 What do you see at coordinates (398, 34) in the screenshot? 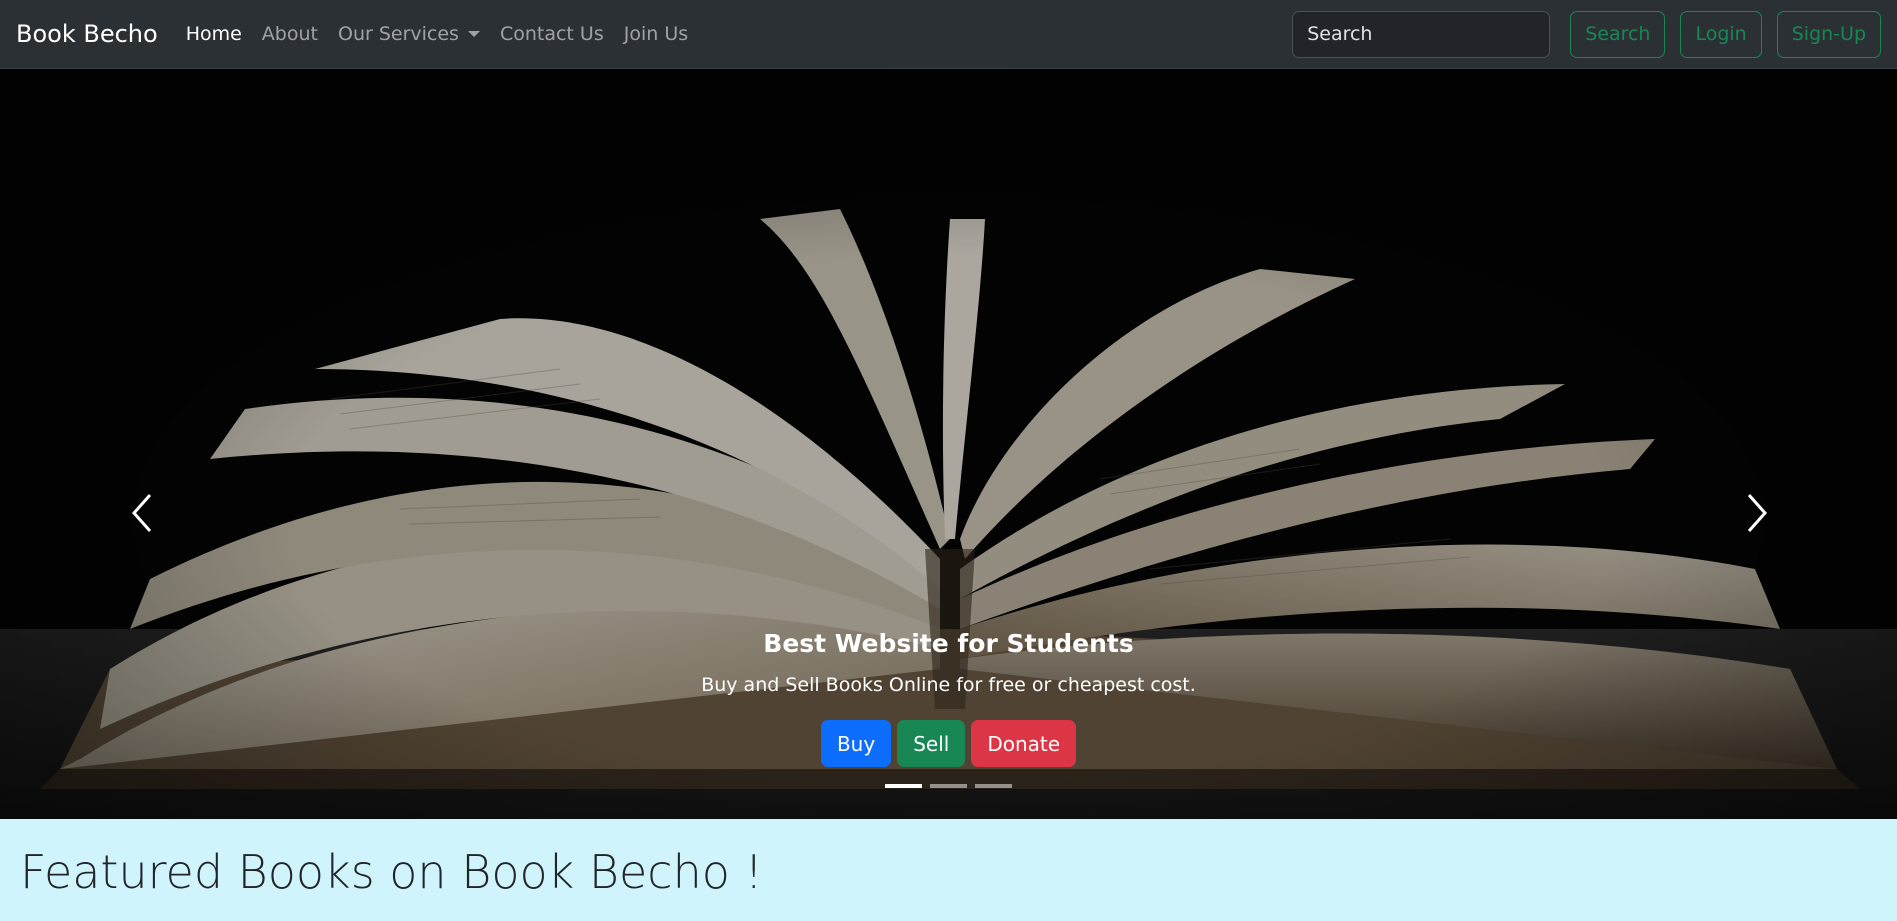
I see `nav-link-our-services-label: Our Services` at bounding box center [398, 34].